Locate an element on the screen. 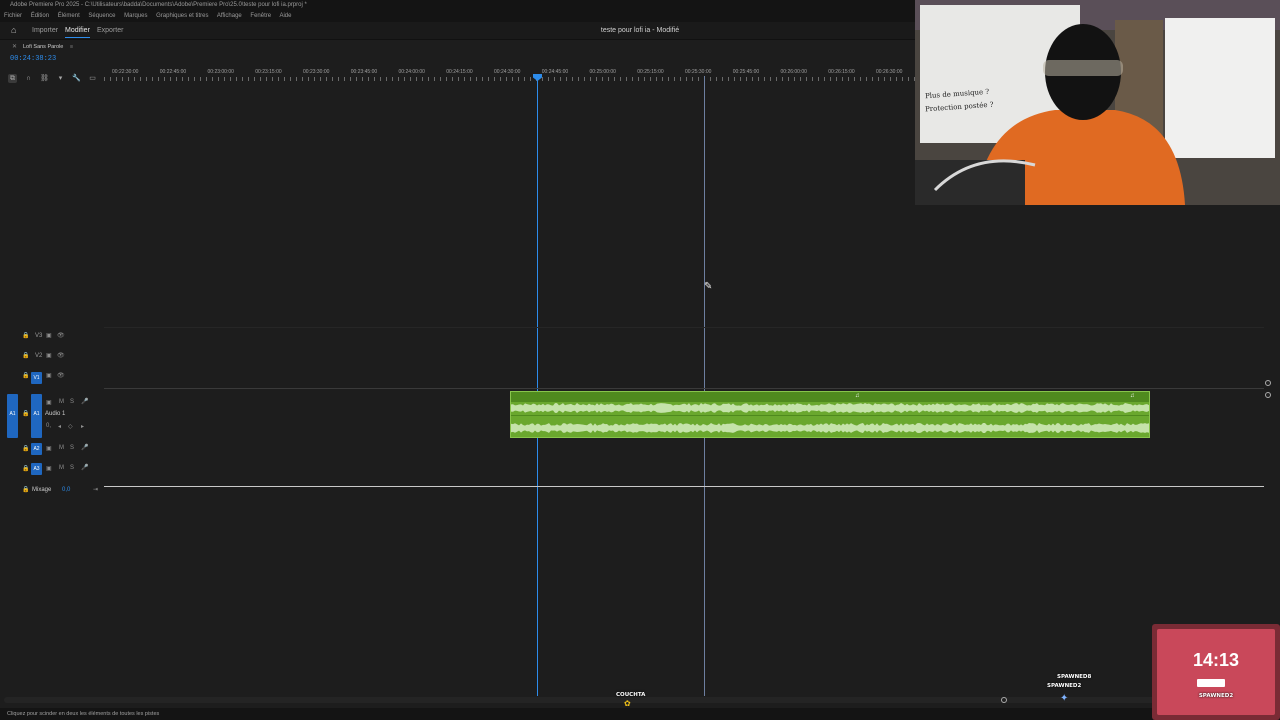  overlay-name: SPAWNED2 is located at coordinates (1064, 686).